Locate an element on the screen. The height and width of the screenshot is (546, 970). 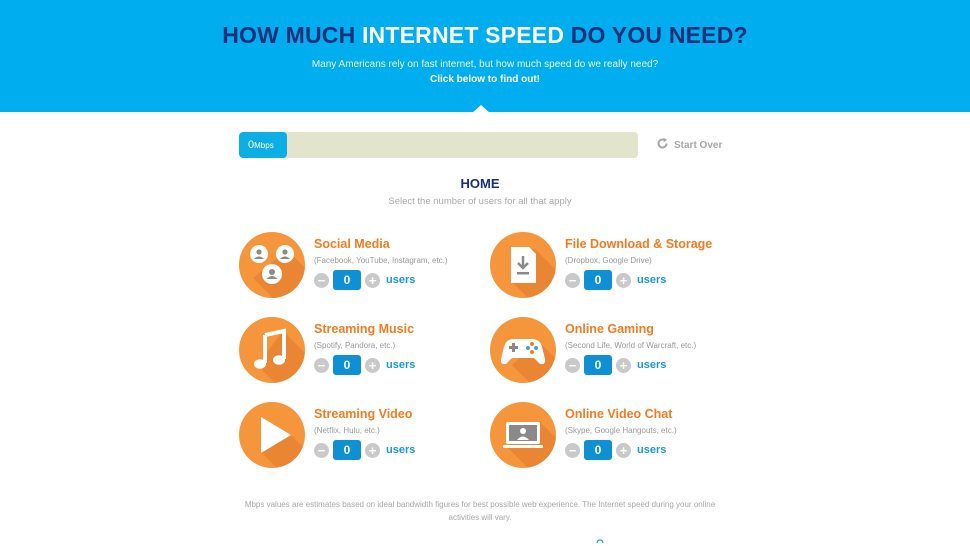
card-description: (Netflix, Hulu, etc.) is located at coordinates (347, 430).